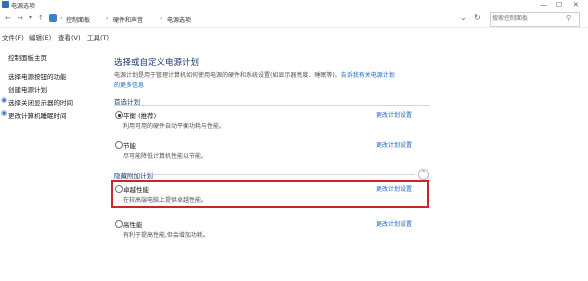 Image resolution: width=588 pixels, height=281 pixels. What do you see at coordinates (463, 17) in the screenshot?
I see `address-dropdown-icon: ⌄` at bounding box center [463, 17].